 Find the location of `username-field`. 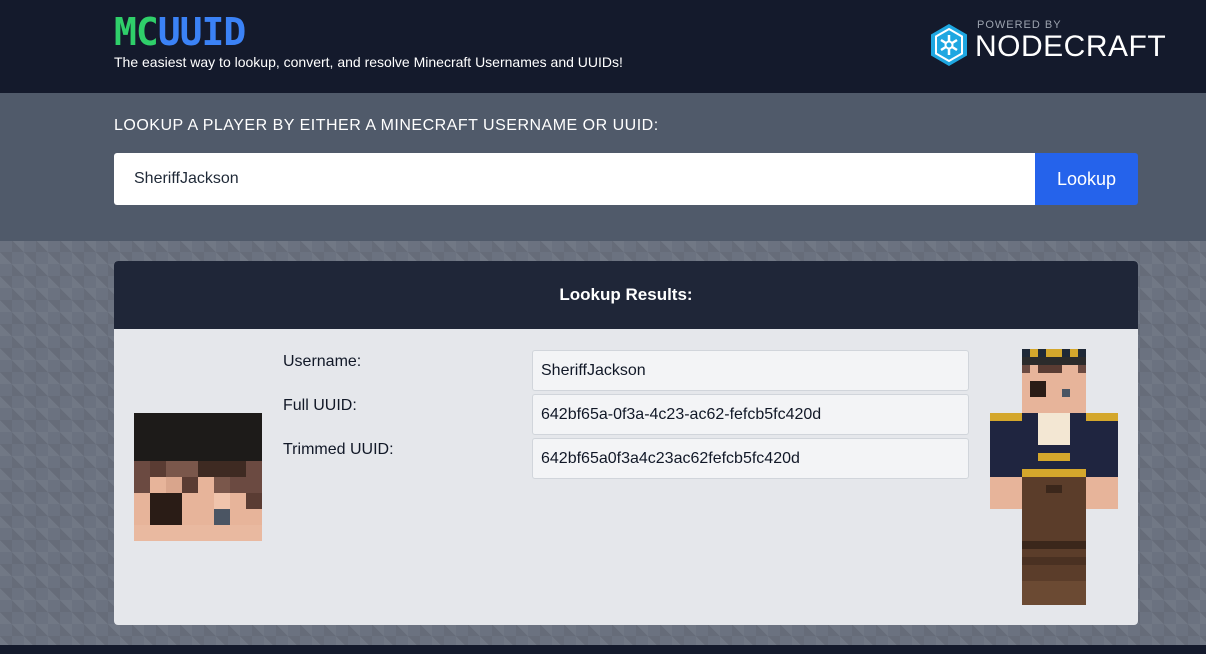

username-field is located at coordinates (750, 370).